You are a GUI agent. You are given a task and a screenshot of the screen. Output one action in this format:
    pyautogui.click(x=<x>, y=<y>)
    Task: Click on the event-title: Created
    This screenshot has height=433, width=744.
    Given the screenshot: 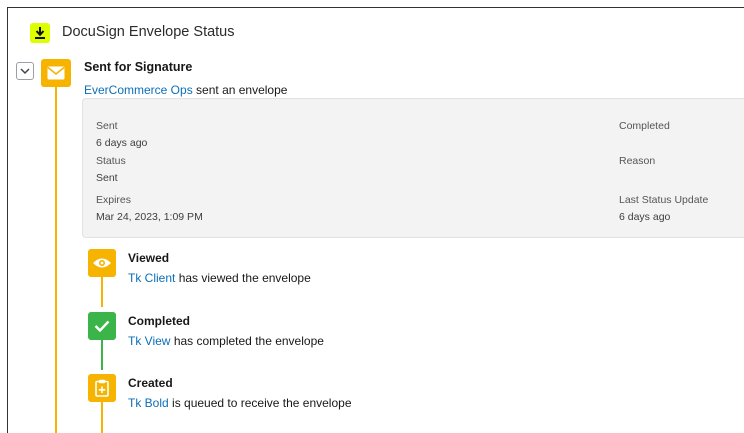 What is the action you would take?
    pyautogui.click(x=150, y=383)
    